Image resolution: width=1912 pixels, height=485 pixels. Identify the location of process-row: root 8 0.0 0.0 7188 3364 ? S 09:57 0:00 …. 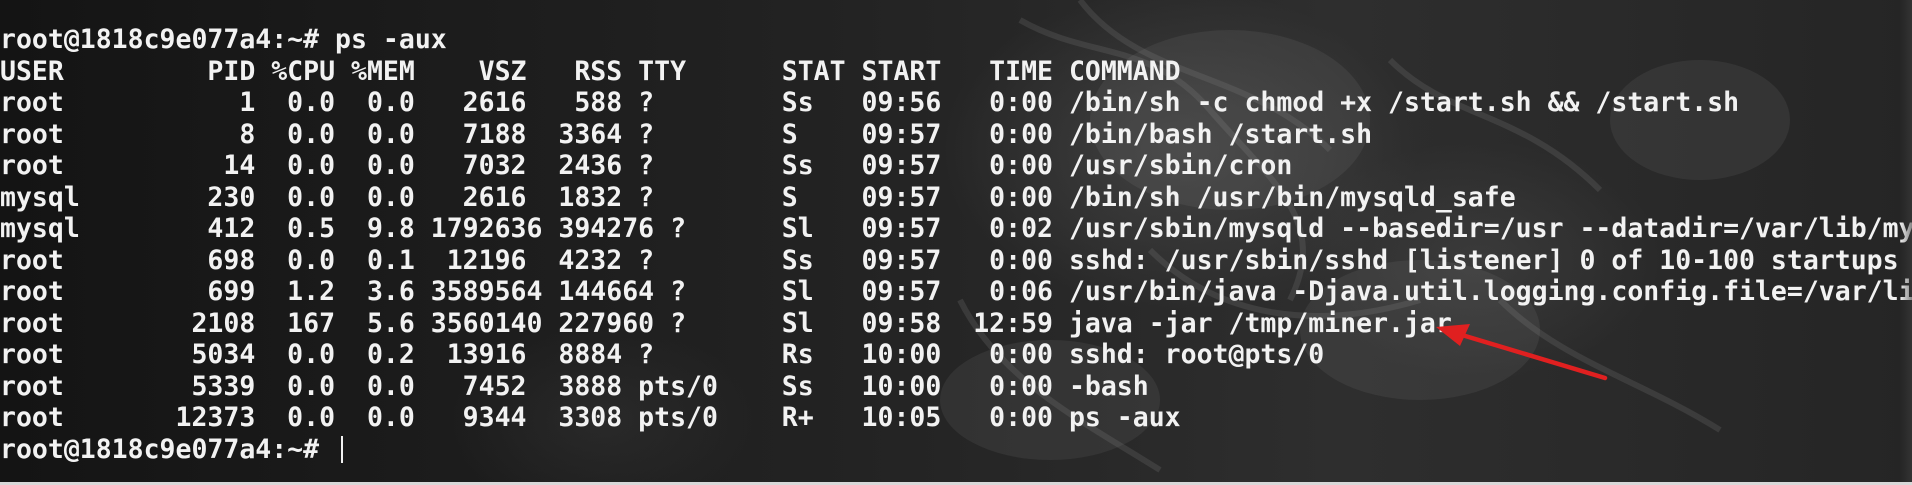
(686, 134).